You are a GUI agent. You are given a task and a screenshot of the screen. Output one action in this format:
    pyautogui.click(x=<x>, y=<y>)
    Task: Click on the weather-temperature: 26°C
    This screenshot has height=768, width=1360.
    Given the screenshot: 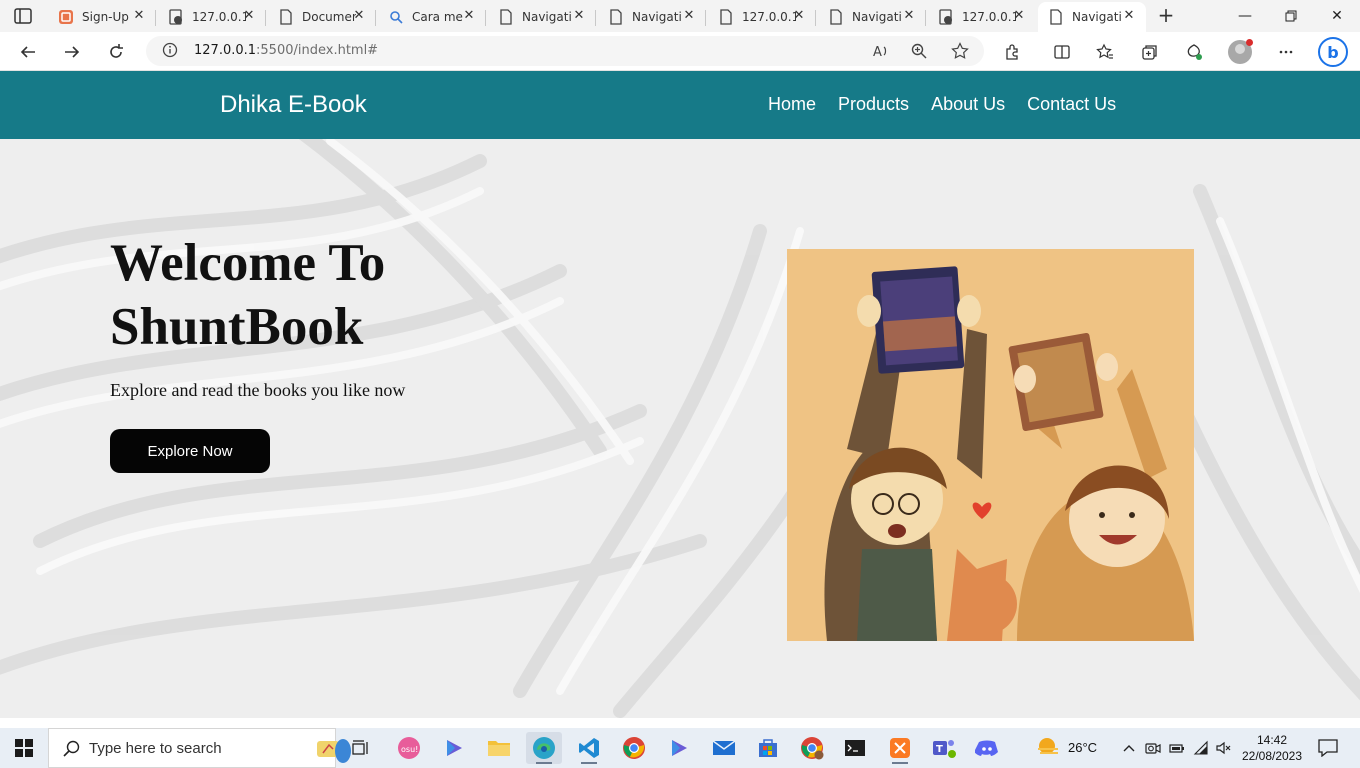 What is the action you would take?
    pyautogui.click(x=1082, y=747)
    